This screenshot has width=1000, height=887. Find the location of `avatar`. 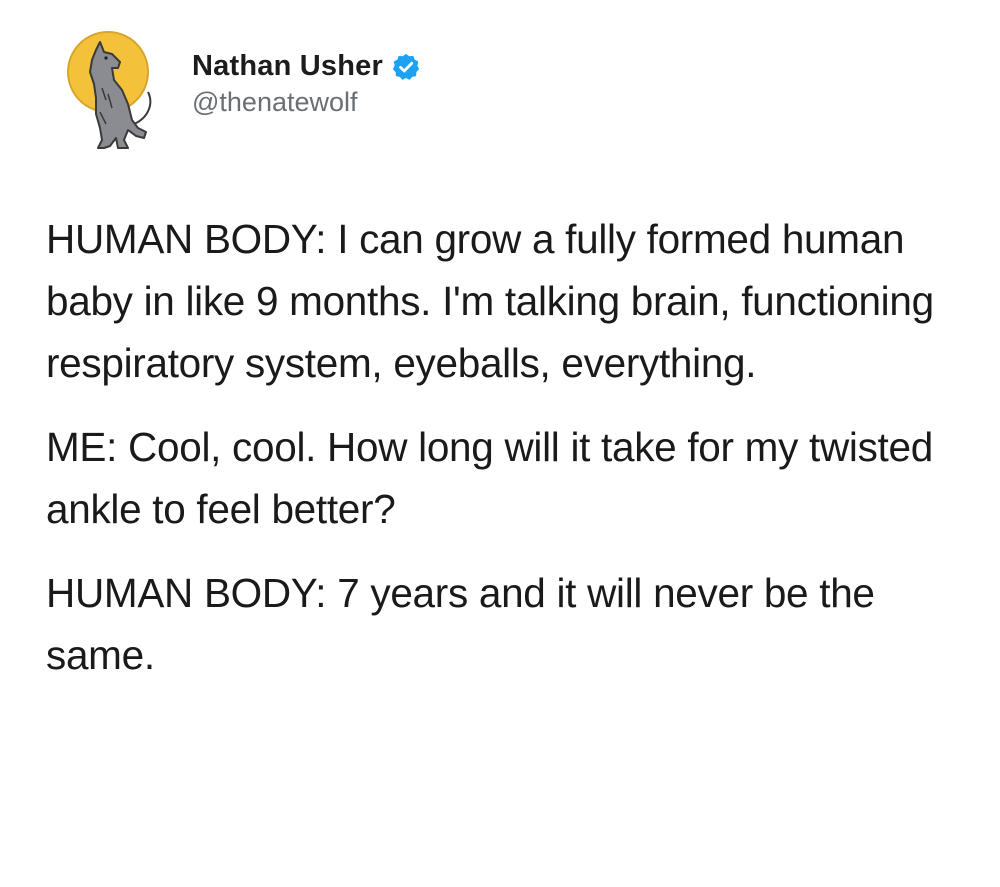

avatar is located at coordinates (110, 91).